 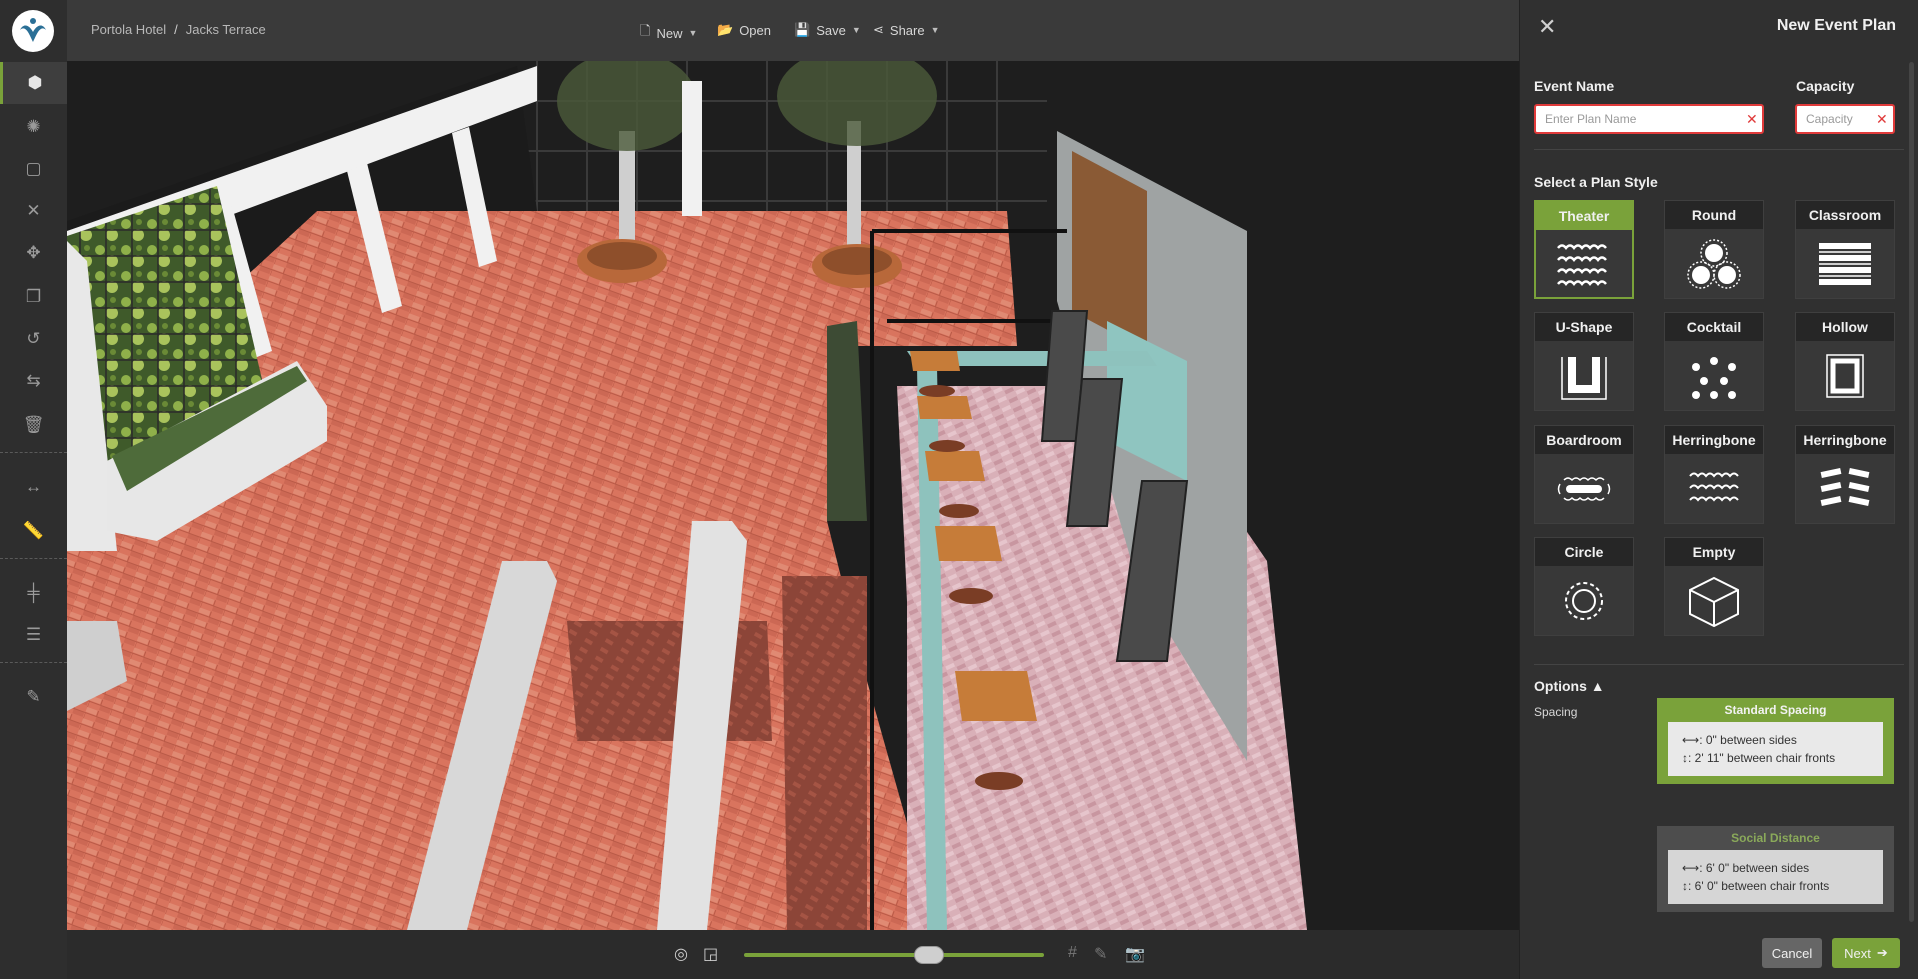 I want to click on plan-style-label: Empty, so click(x=1714, y=552).